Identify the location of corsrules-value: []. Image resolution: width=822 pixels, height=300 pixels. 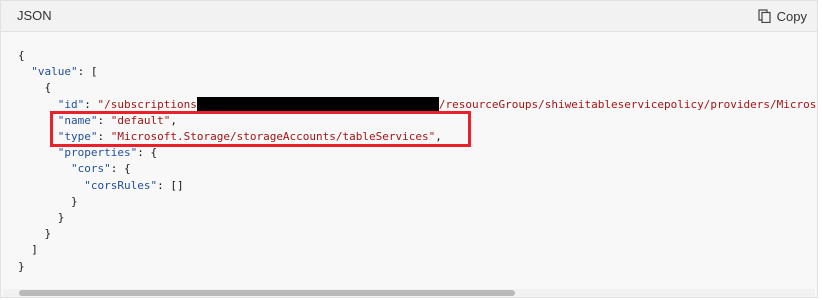
(177, 185).